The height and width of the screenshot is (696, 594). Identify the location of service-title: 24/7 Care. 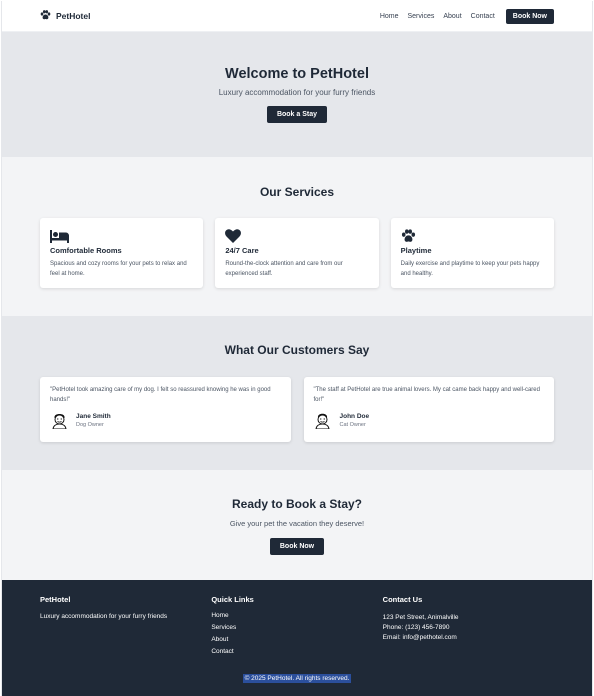
(242, 250).